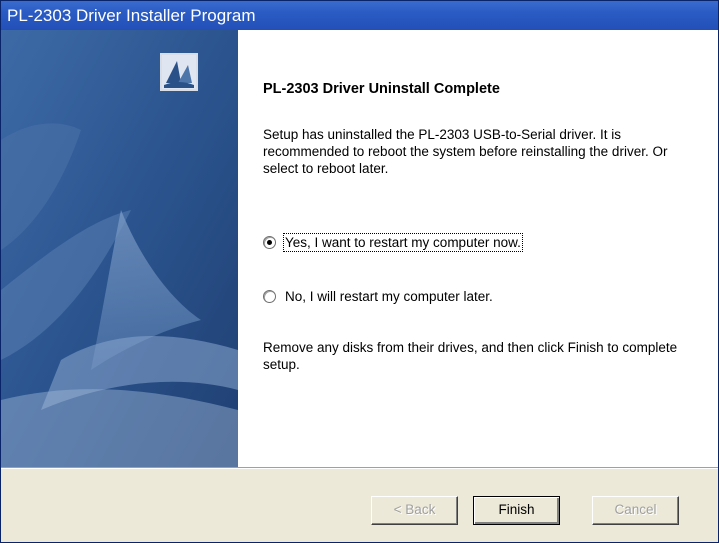  I want to click on wizard-footer: < Back Finish Cancel, so click(359, 505).